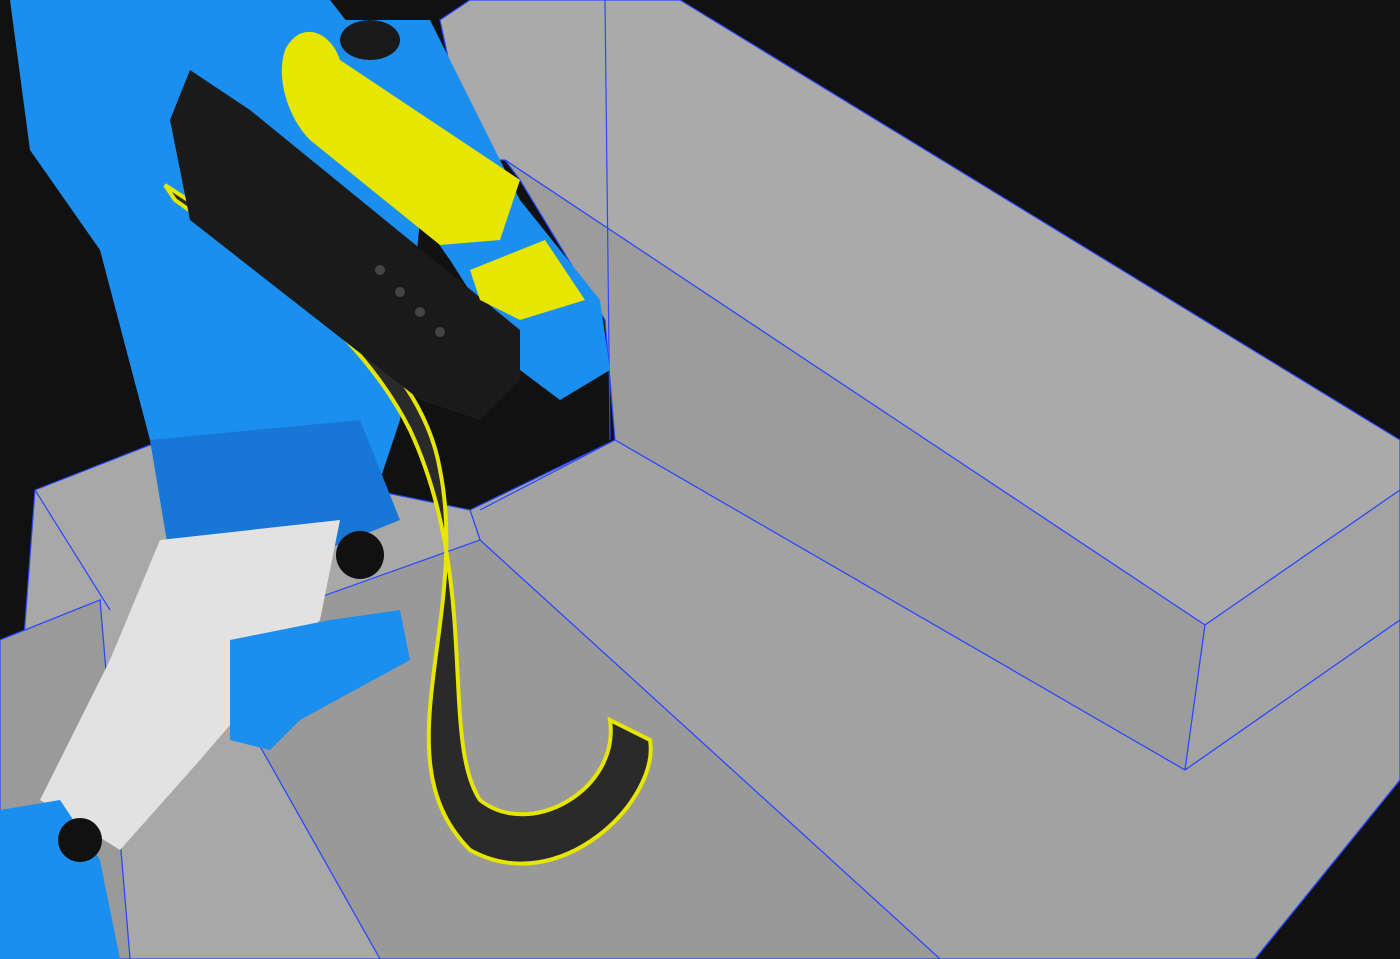 This screenshot has height=959, width=1400. Describe the element at coordinates (370, 40) in the screenshot. I see `shoulder-joint` at that location.